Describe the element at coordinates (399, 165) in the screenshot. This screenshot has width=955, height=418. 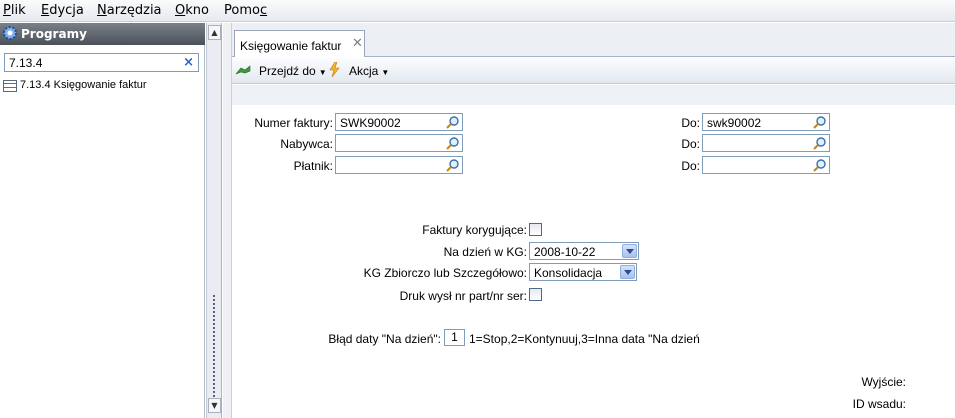
I see `payer-from-field` at that location.